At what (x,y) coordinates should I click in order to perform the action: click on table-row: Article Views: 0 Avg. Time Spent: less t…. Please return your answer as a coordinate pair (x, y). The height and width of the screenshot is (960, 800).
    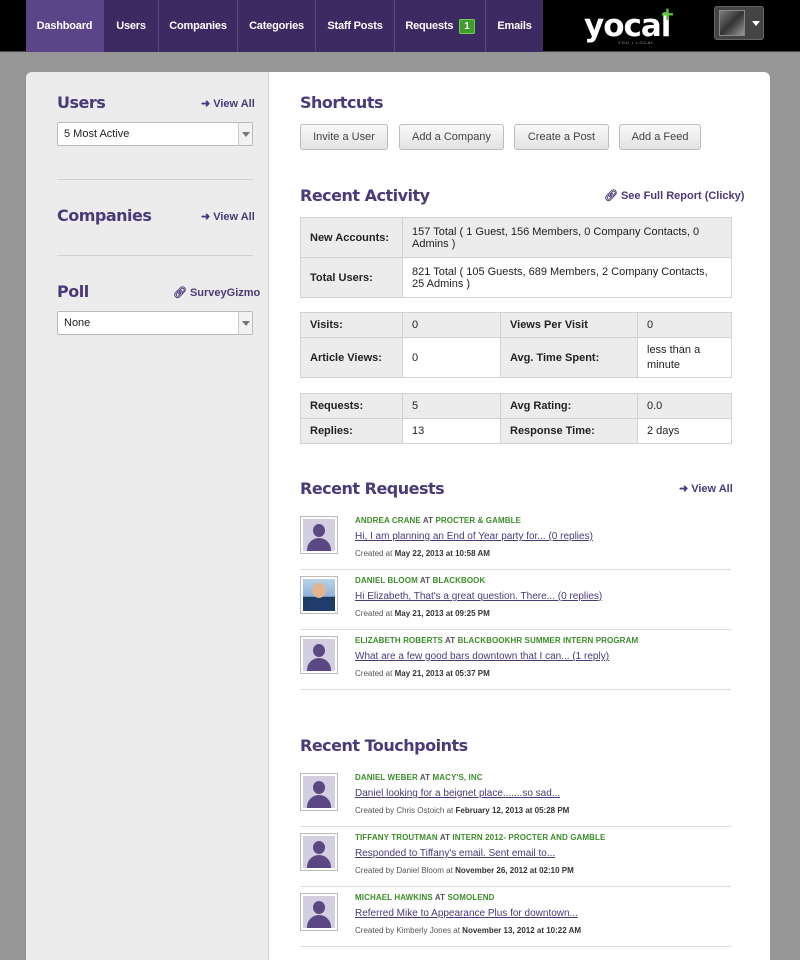
    Looking at the image, I should click on (516, 357).